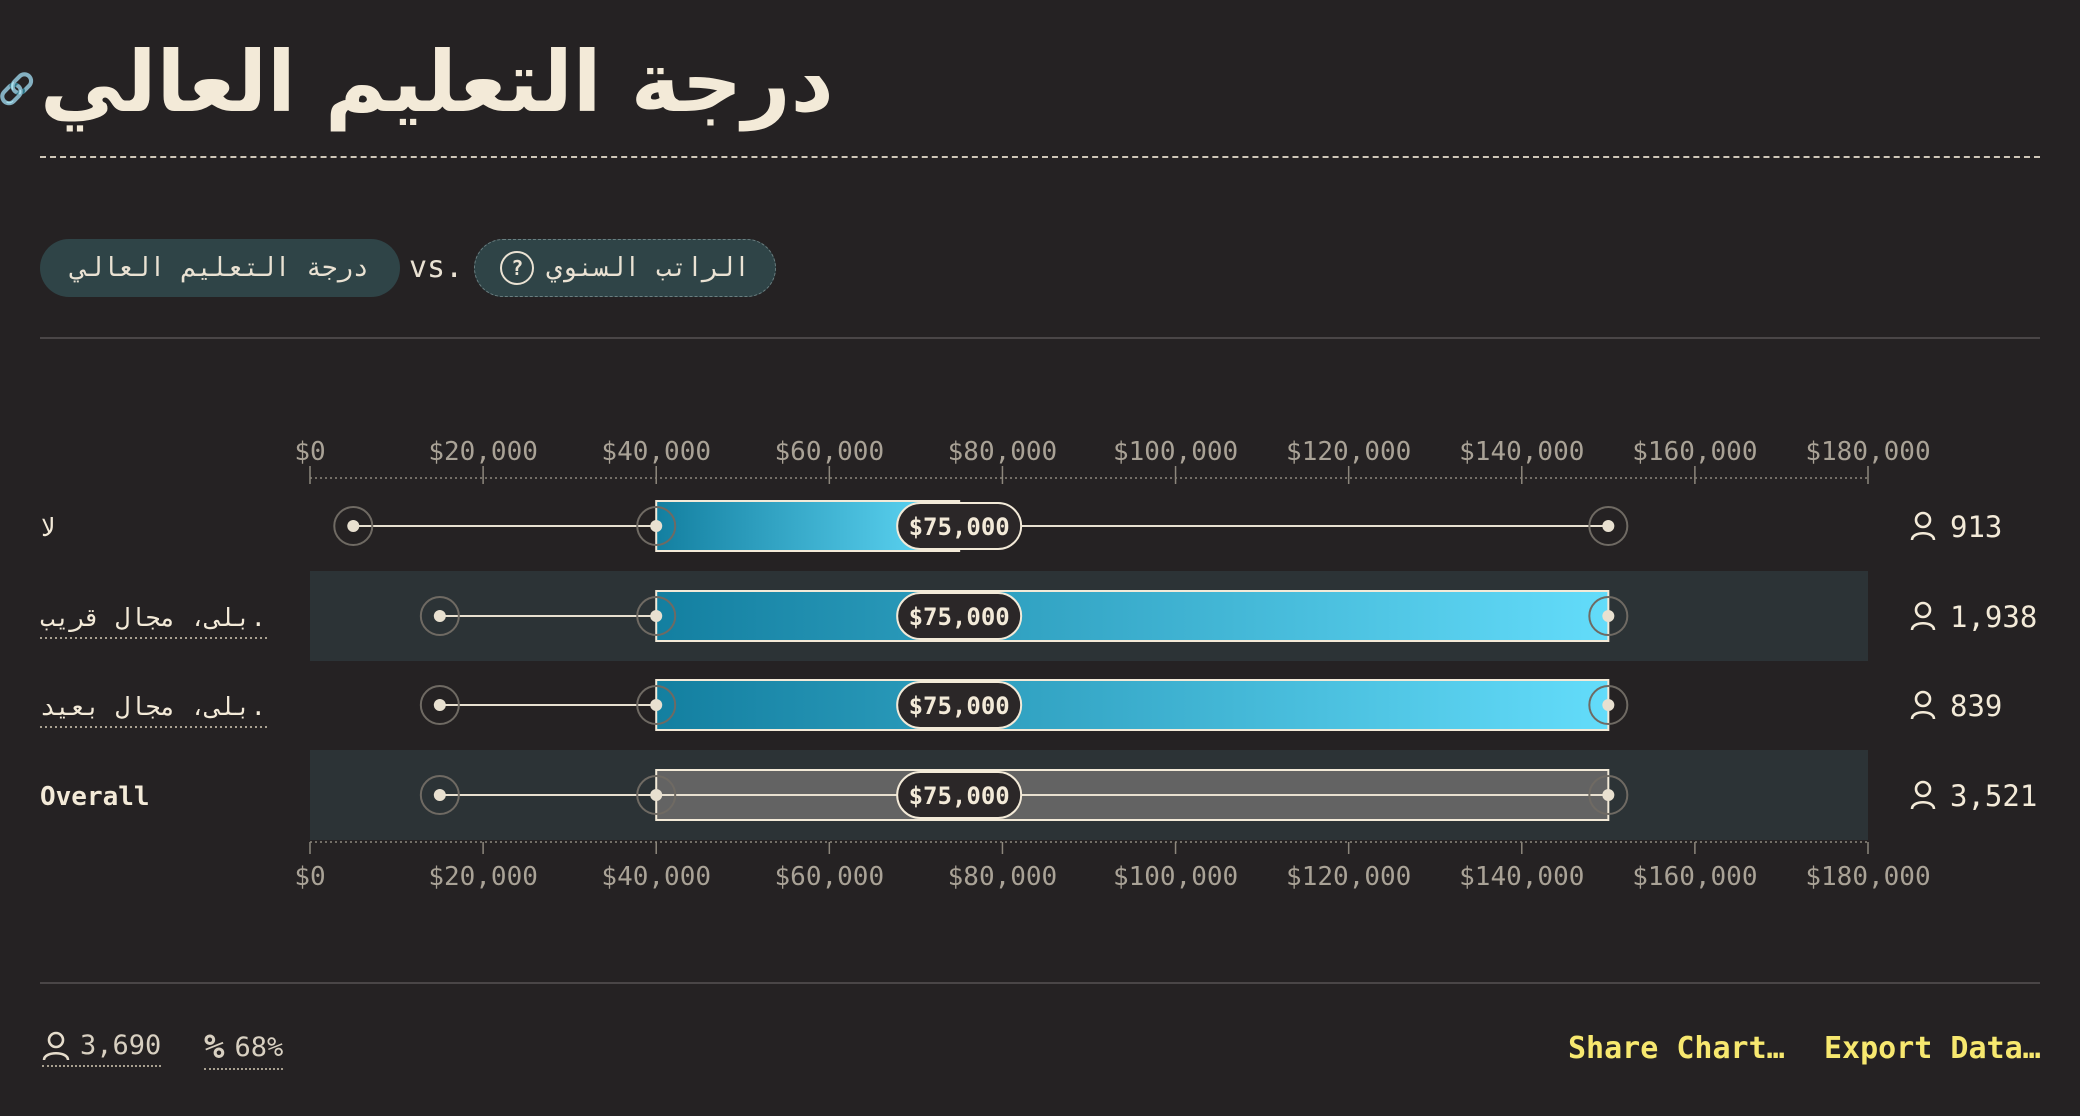  Describe the element at coordinates (95, 797) in the screenshot. I see `category-label: Overall` at that location.